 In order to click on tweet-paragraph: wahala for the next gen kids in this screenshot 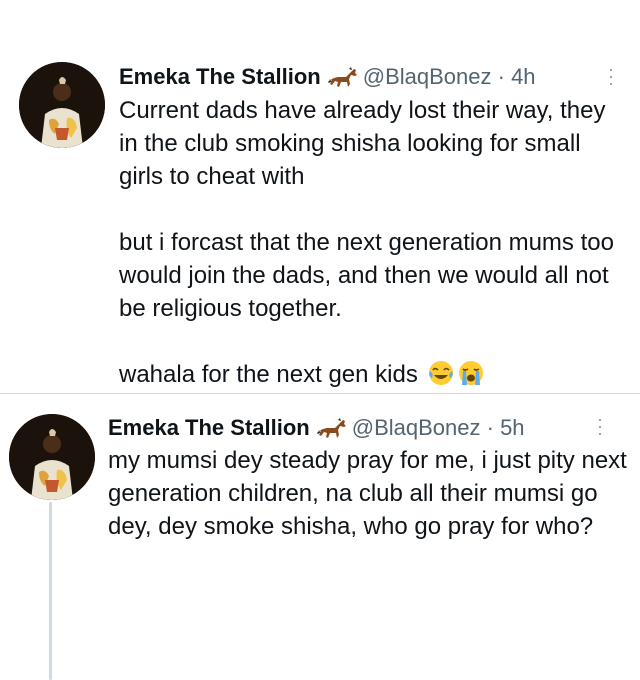, I will do `click(268, 374)`.